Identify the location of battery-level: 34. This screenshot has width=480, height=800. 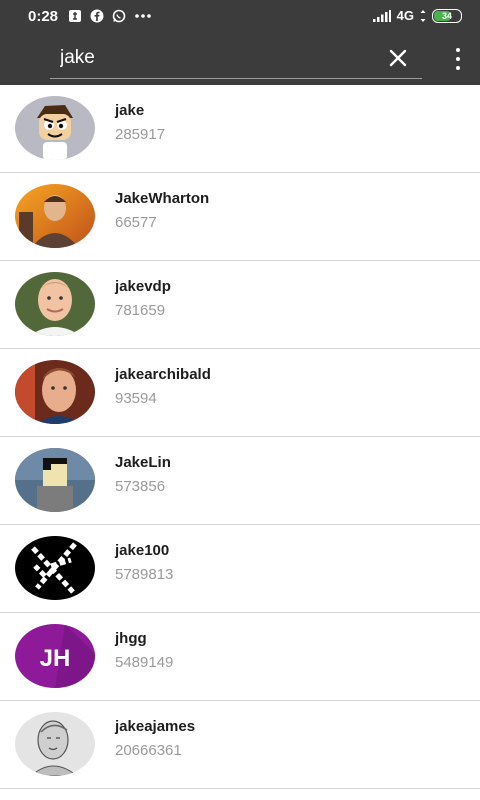
(446, 15).